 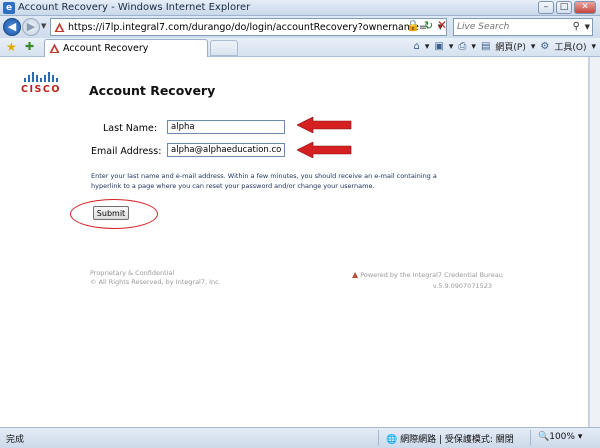 I want to click on zoom-level: 🔍100% ▾, so click(x=560, y=437).